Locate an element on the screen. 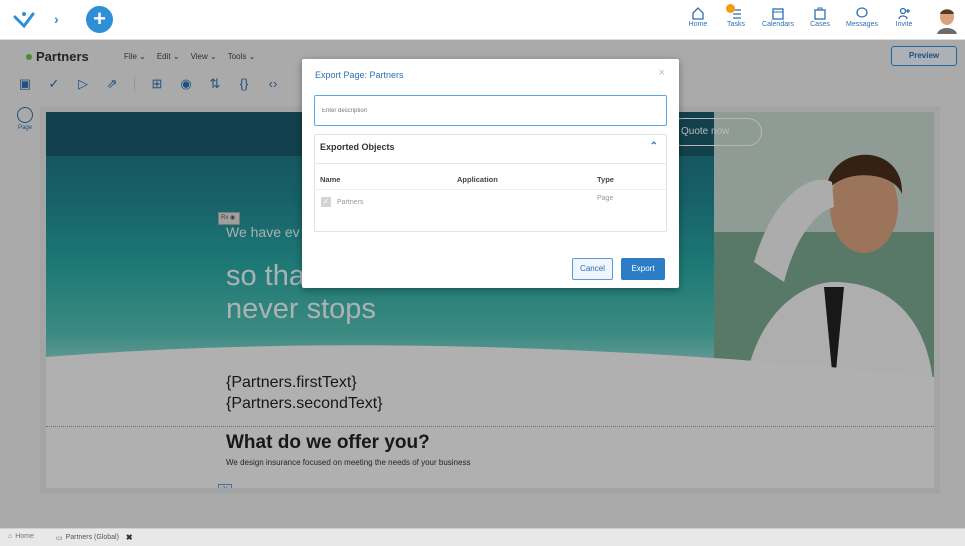  header-divider is located at coordinates (490, 189).